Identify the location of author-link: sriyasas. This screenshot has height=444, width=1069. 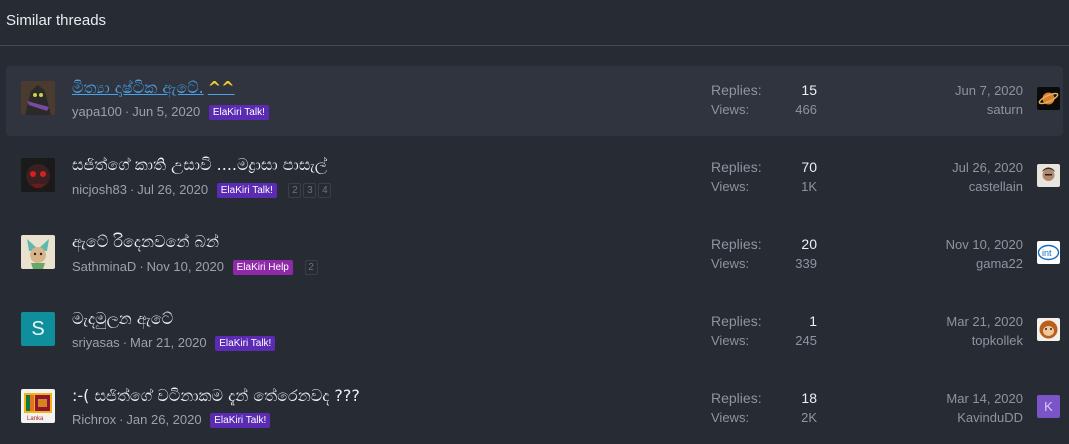
(96, 342).